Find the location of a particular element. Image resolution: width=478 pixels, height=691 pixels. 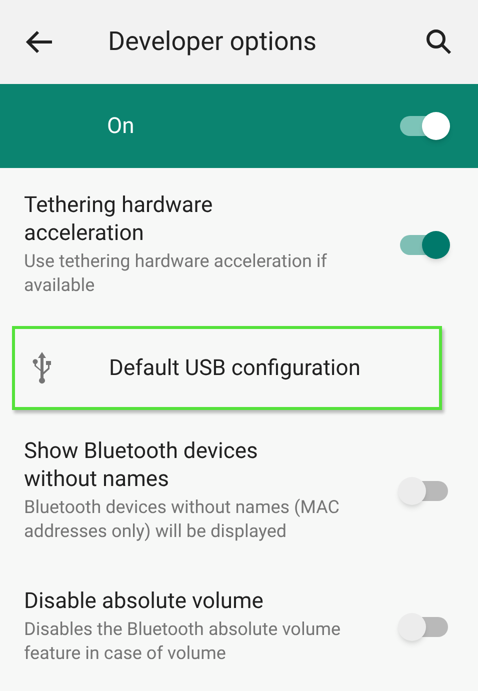

setting-summary: Use tethering hardware acceleration if available is located at coordinates (176, 274).